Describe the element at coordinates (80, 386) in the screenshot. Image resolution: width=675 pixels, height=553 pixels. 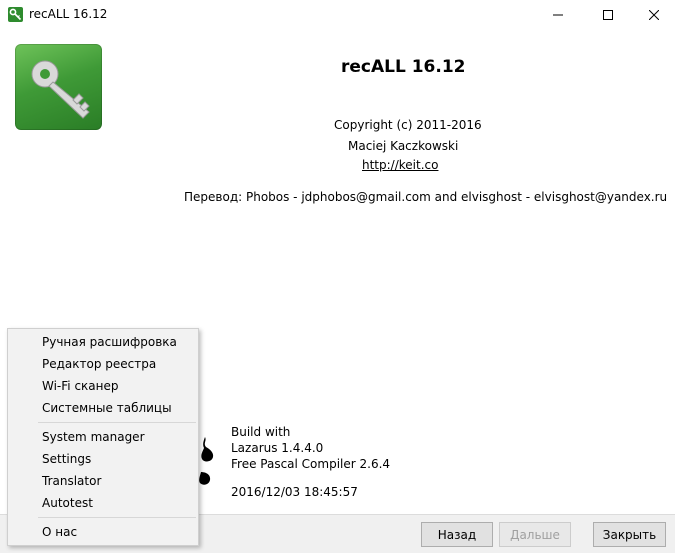
I see `menu-item-wifi-scanner: Wi-Fi сканер` at that location.